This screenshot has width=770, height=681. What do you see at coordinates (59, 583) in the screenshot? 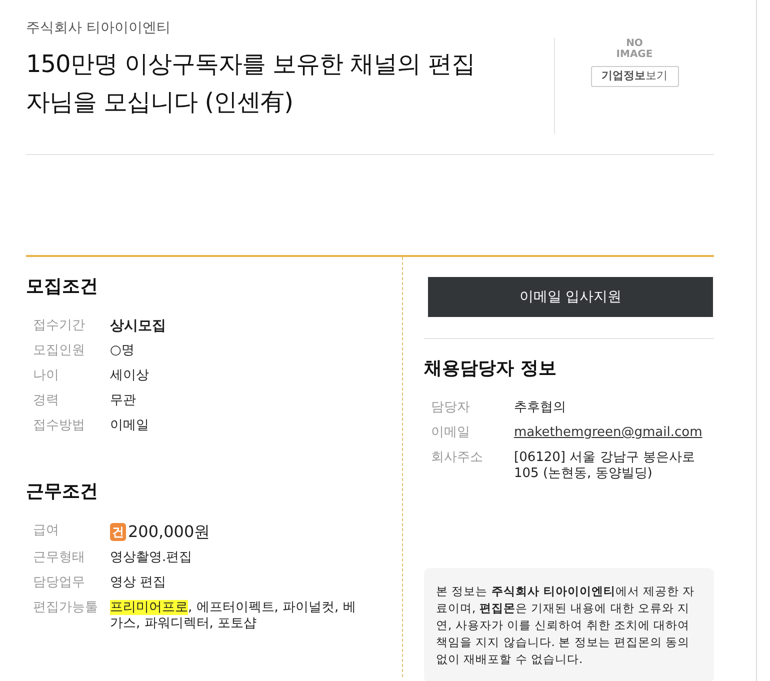
I see `field-label: 담당업무` at bounding box center [59, 583].